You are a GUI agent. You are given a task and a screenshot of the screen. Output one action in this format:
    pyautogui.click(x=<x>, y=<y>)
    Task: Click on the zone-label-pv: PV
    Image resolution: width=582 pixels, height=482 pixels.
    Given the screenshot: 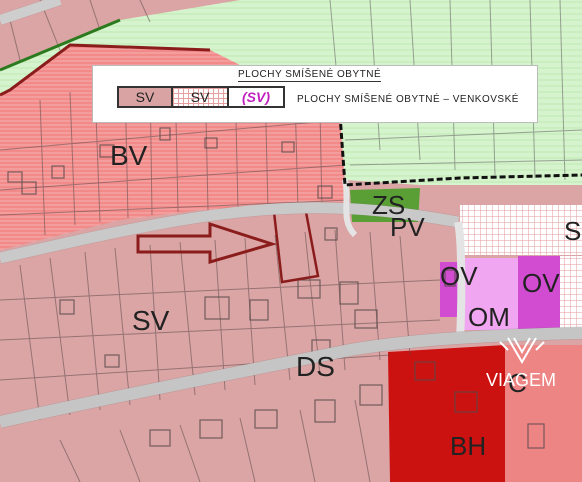 What is the action you would take?
    pyautogui.click(x=407, y=227)
    